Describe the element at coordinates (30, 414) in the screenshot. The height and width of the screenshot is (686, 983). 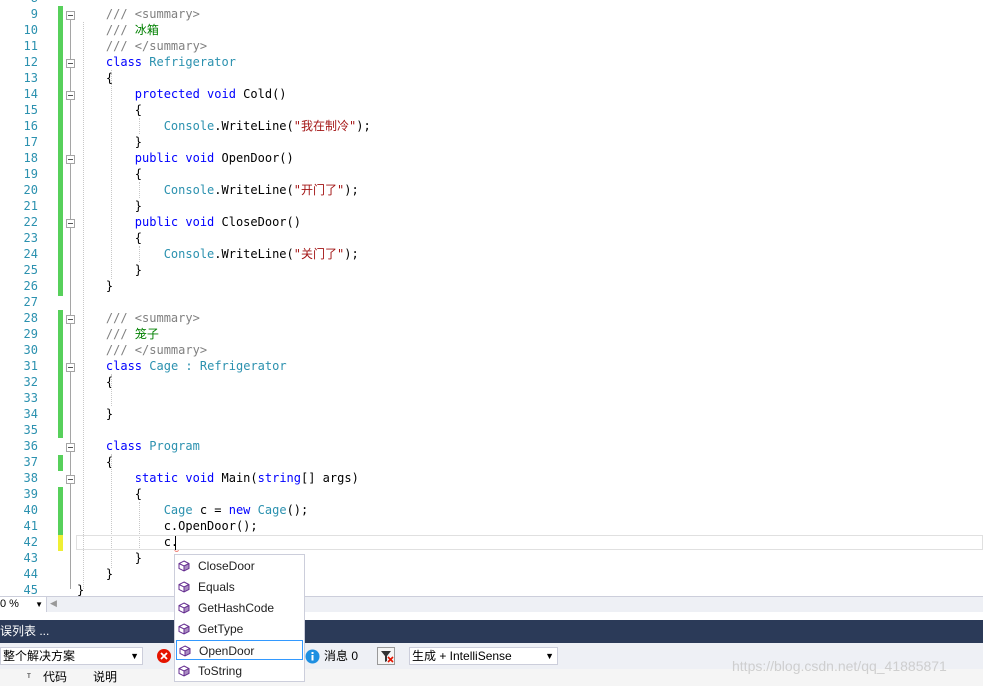
I see `line-number: 34` at that location.